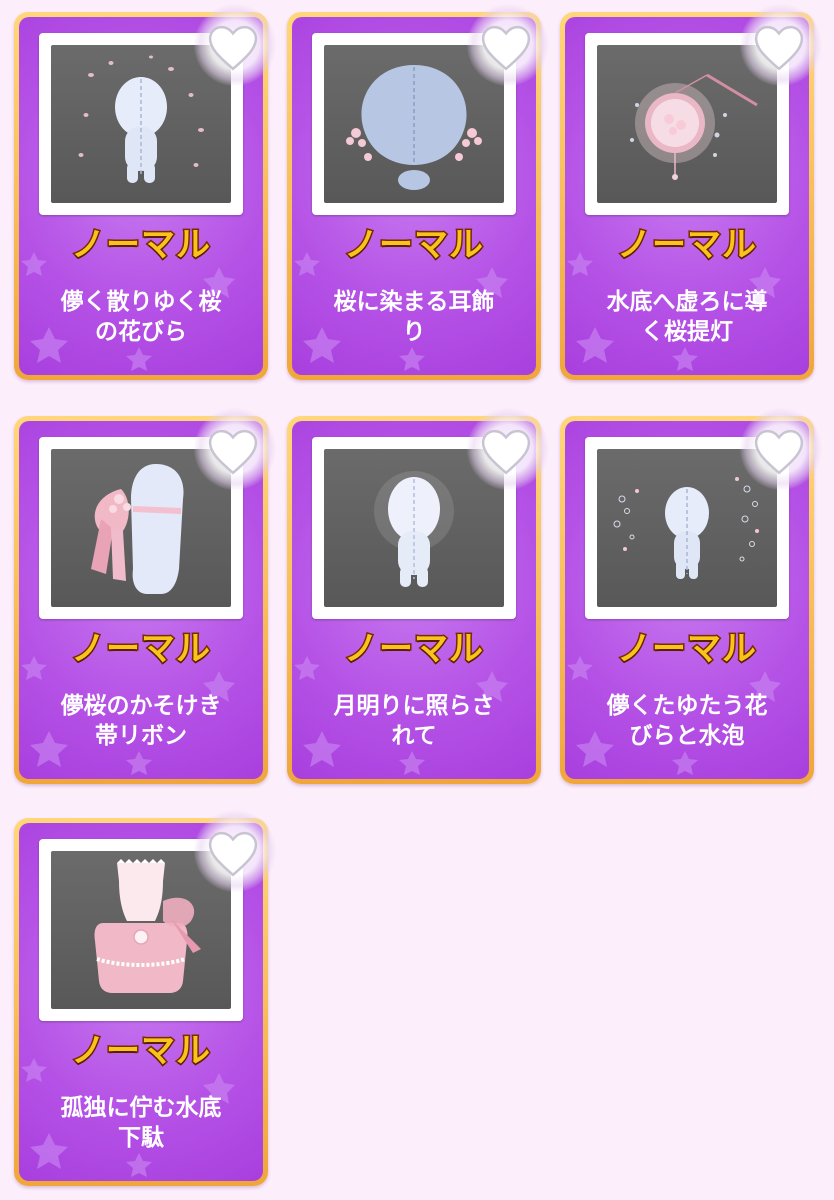 This screenshot has height=1200, width=834. What do you see at coordinates (141, 721) in the screenshot?
I see `item-name: 儚桜のかそけき 帯リボン` at bounding box center [141, 721].